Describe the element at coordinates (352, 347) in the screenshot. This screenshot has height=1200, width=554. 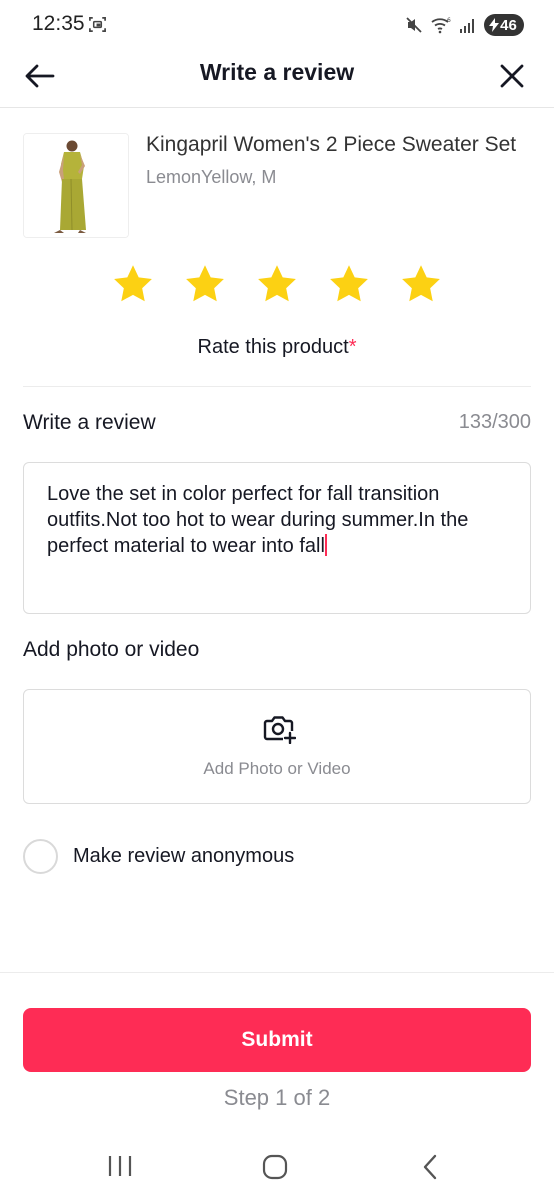
I see `required-mark: *` at that location.